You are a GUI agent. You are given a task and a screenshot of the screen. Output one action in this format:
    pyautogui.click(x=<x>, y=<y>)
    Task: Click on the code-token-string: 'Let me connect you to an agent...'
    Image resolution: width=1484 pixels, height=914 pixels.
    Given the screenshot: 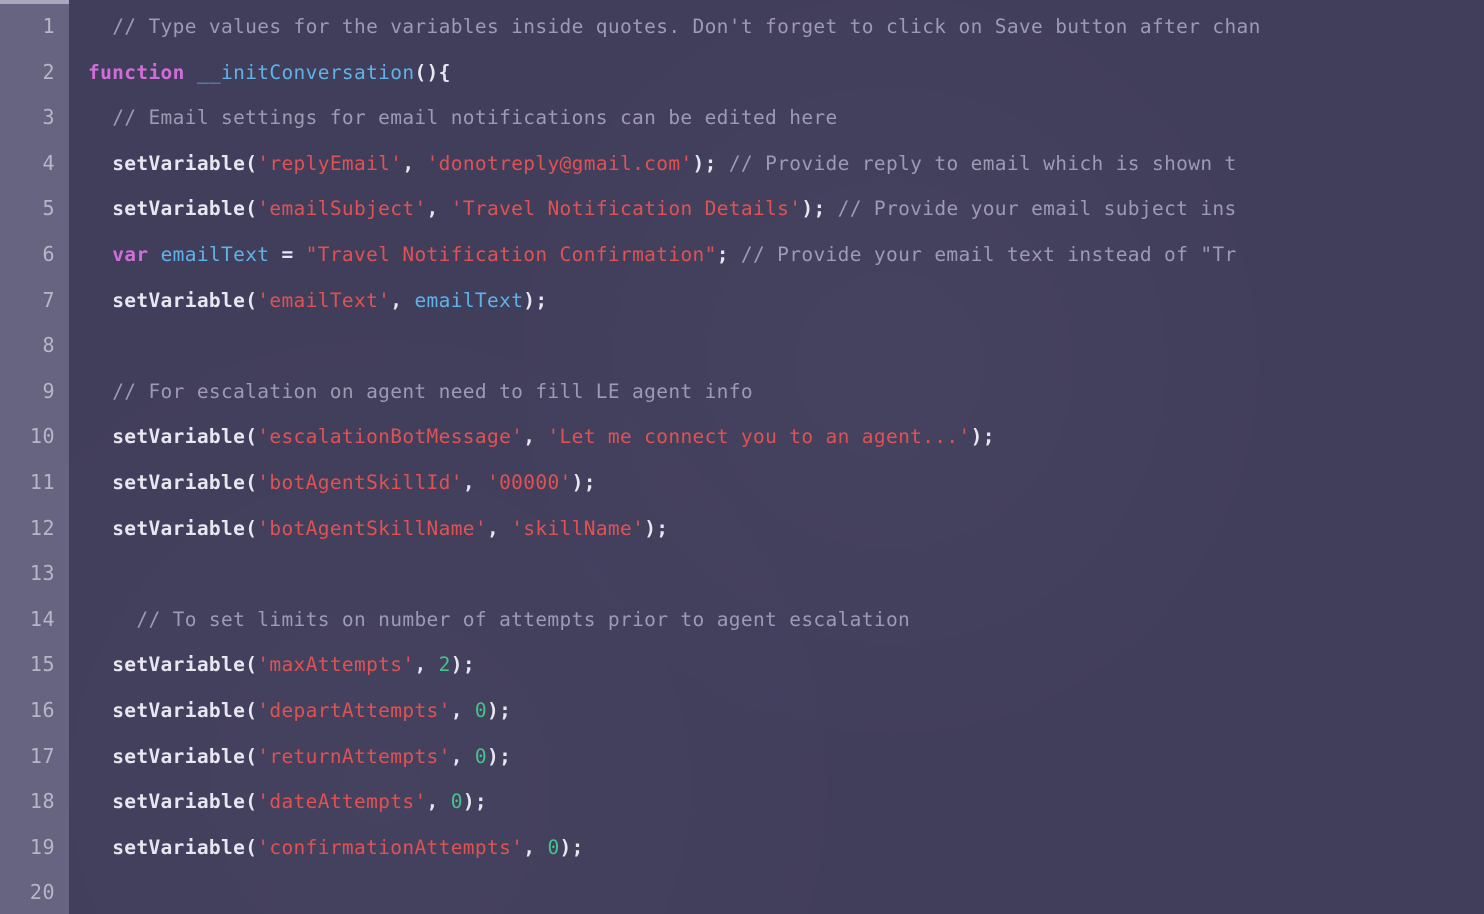 What is the action you would take?
    pyautogui.click(x=759, y=437)
    